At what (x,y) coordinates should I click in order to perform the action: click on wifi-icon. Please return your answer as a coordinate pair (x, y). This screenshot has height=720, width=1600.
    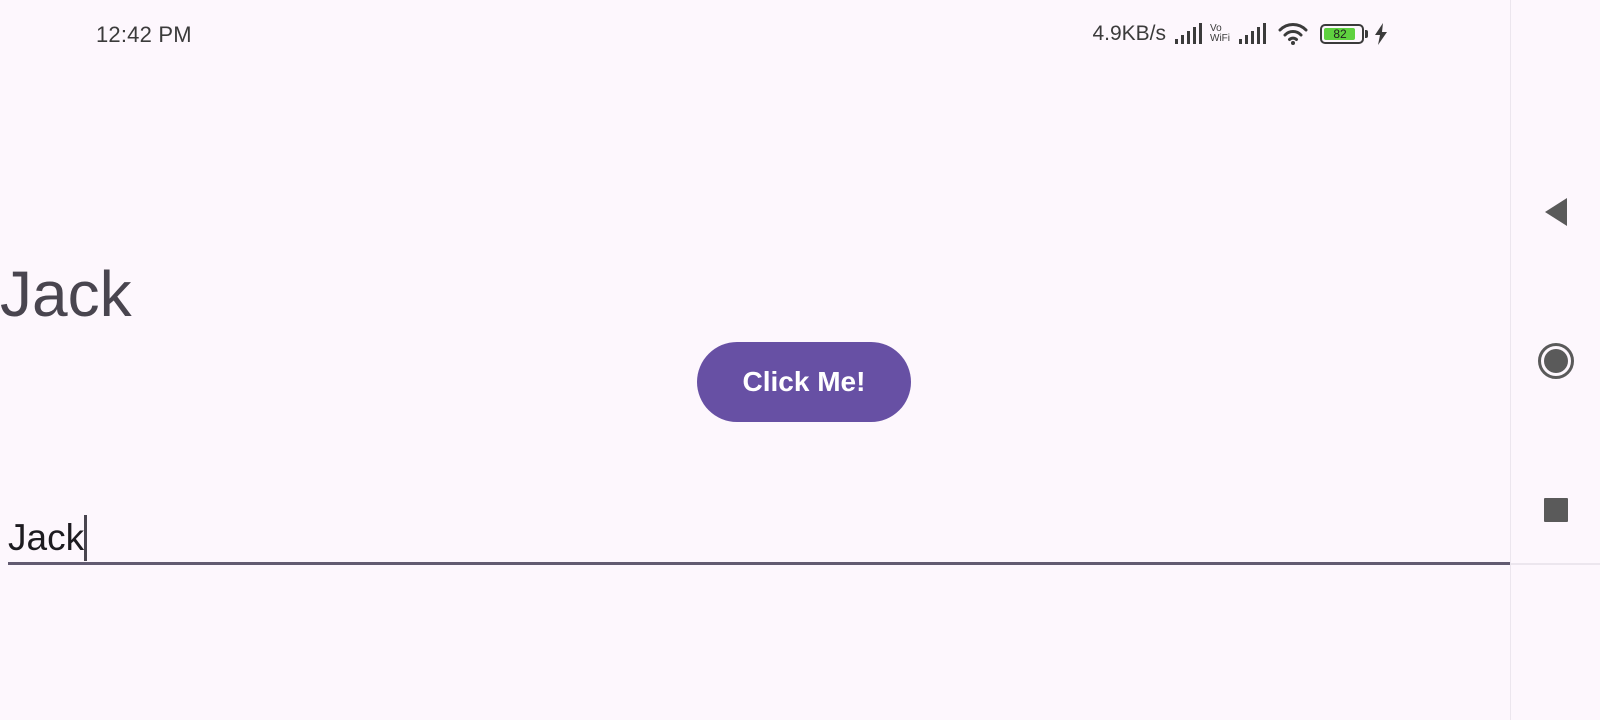
    Looking at the image, I should click on (1293, 34).